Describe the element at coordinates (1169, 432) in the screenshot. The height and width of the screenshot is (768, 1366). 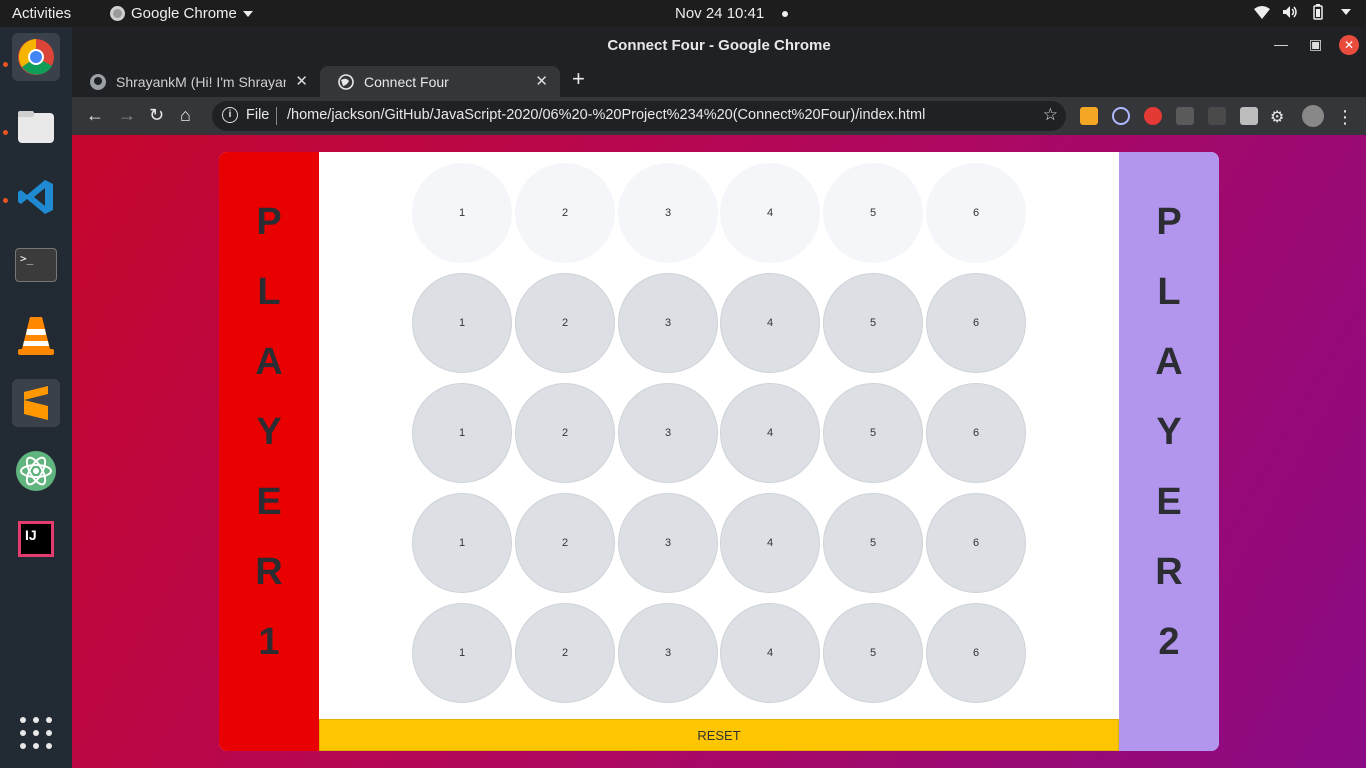
I see `player2-letter: Y` at that location.